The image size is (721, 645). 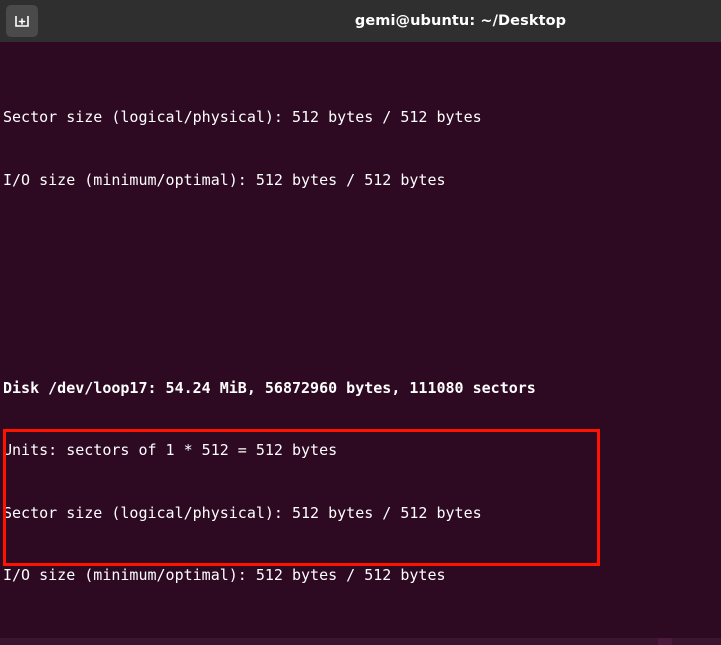 What do you see at coordinates (170, 450) in the screenshot?
I see `terminal-line: Units: sectors of 1 * 512 = 512 bytes` at bounding box center [170, 450].